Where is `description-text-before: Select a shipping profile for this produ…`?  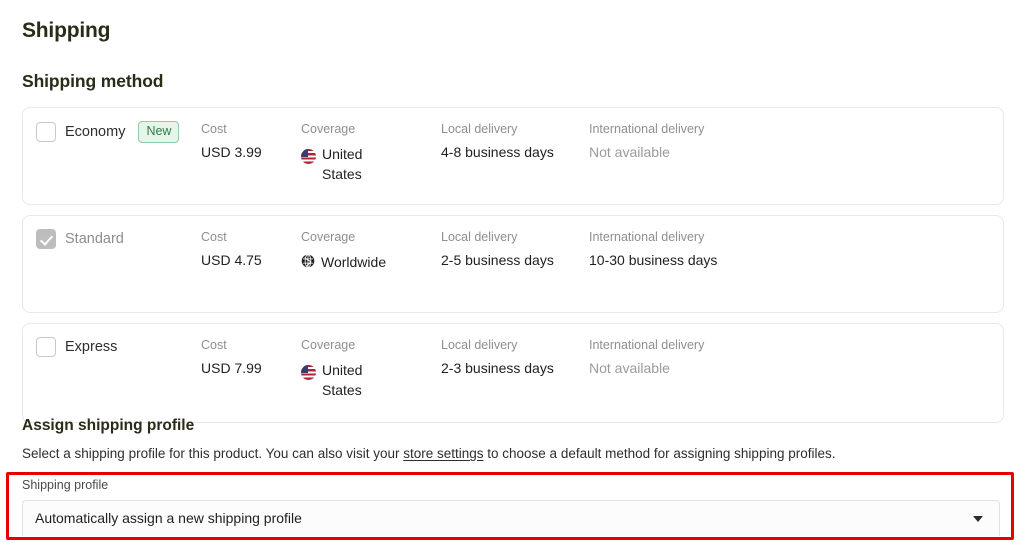
description-text-before: Select a shipping profile for this produ… is located at coordinates (213, 453).